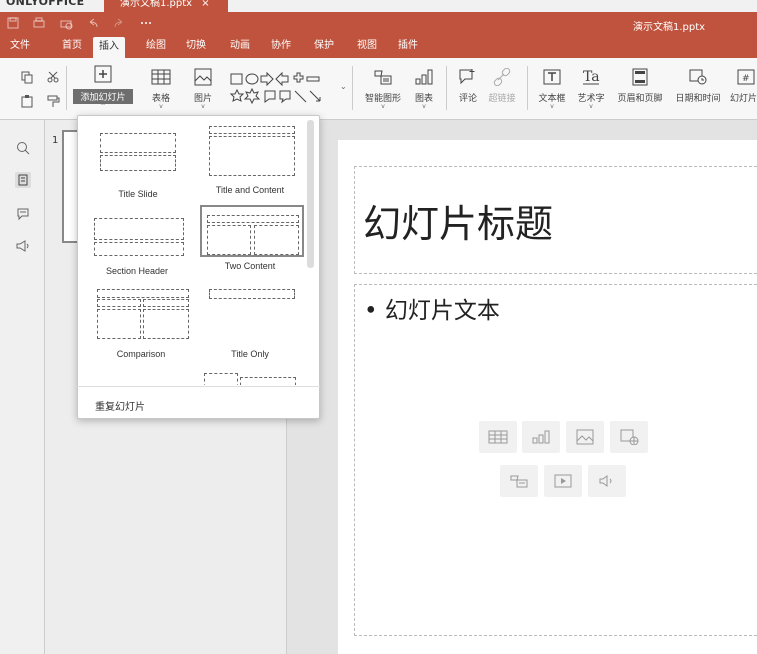 The width and height of the screenshot is (757, 654). I want to click on insert-chart-placeholder, so click(541, 437).